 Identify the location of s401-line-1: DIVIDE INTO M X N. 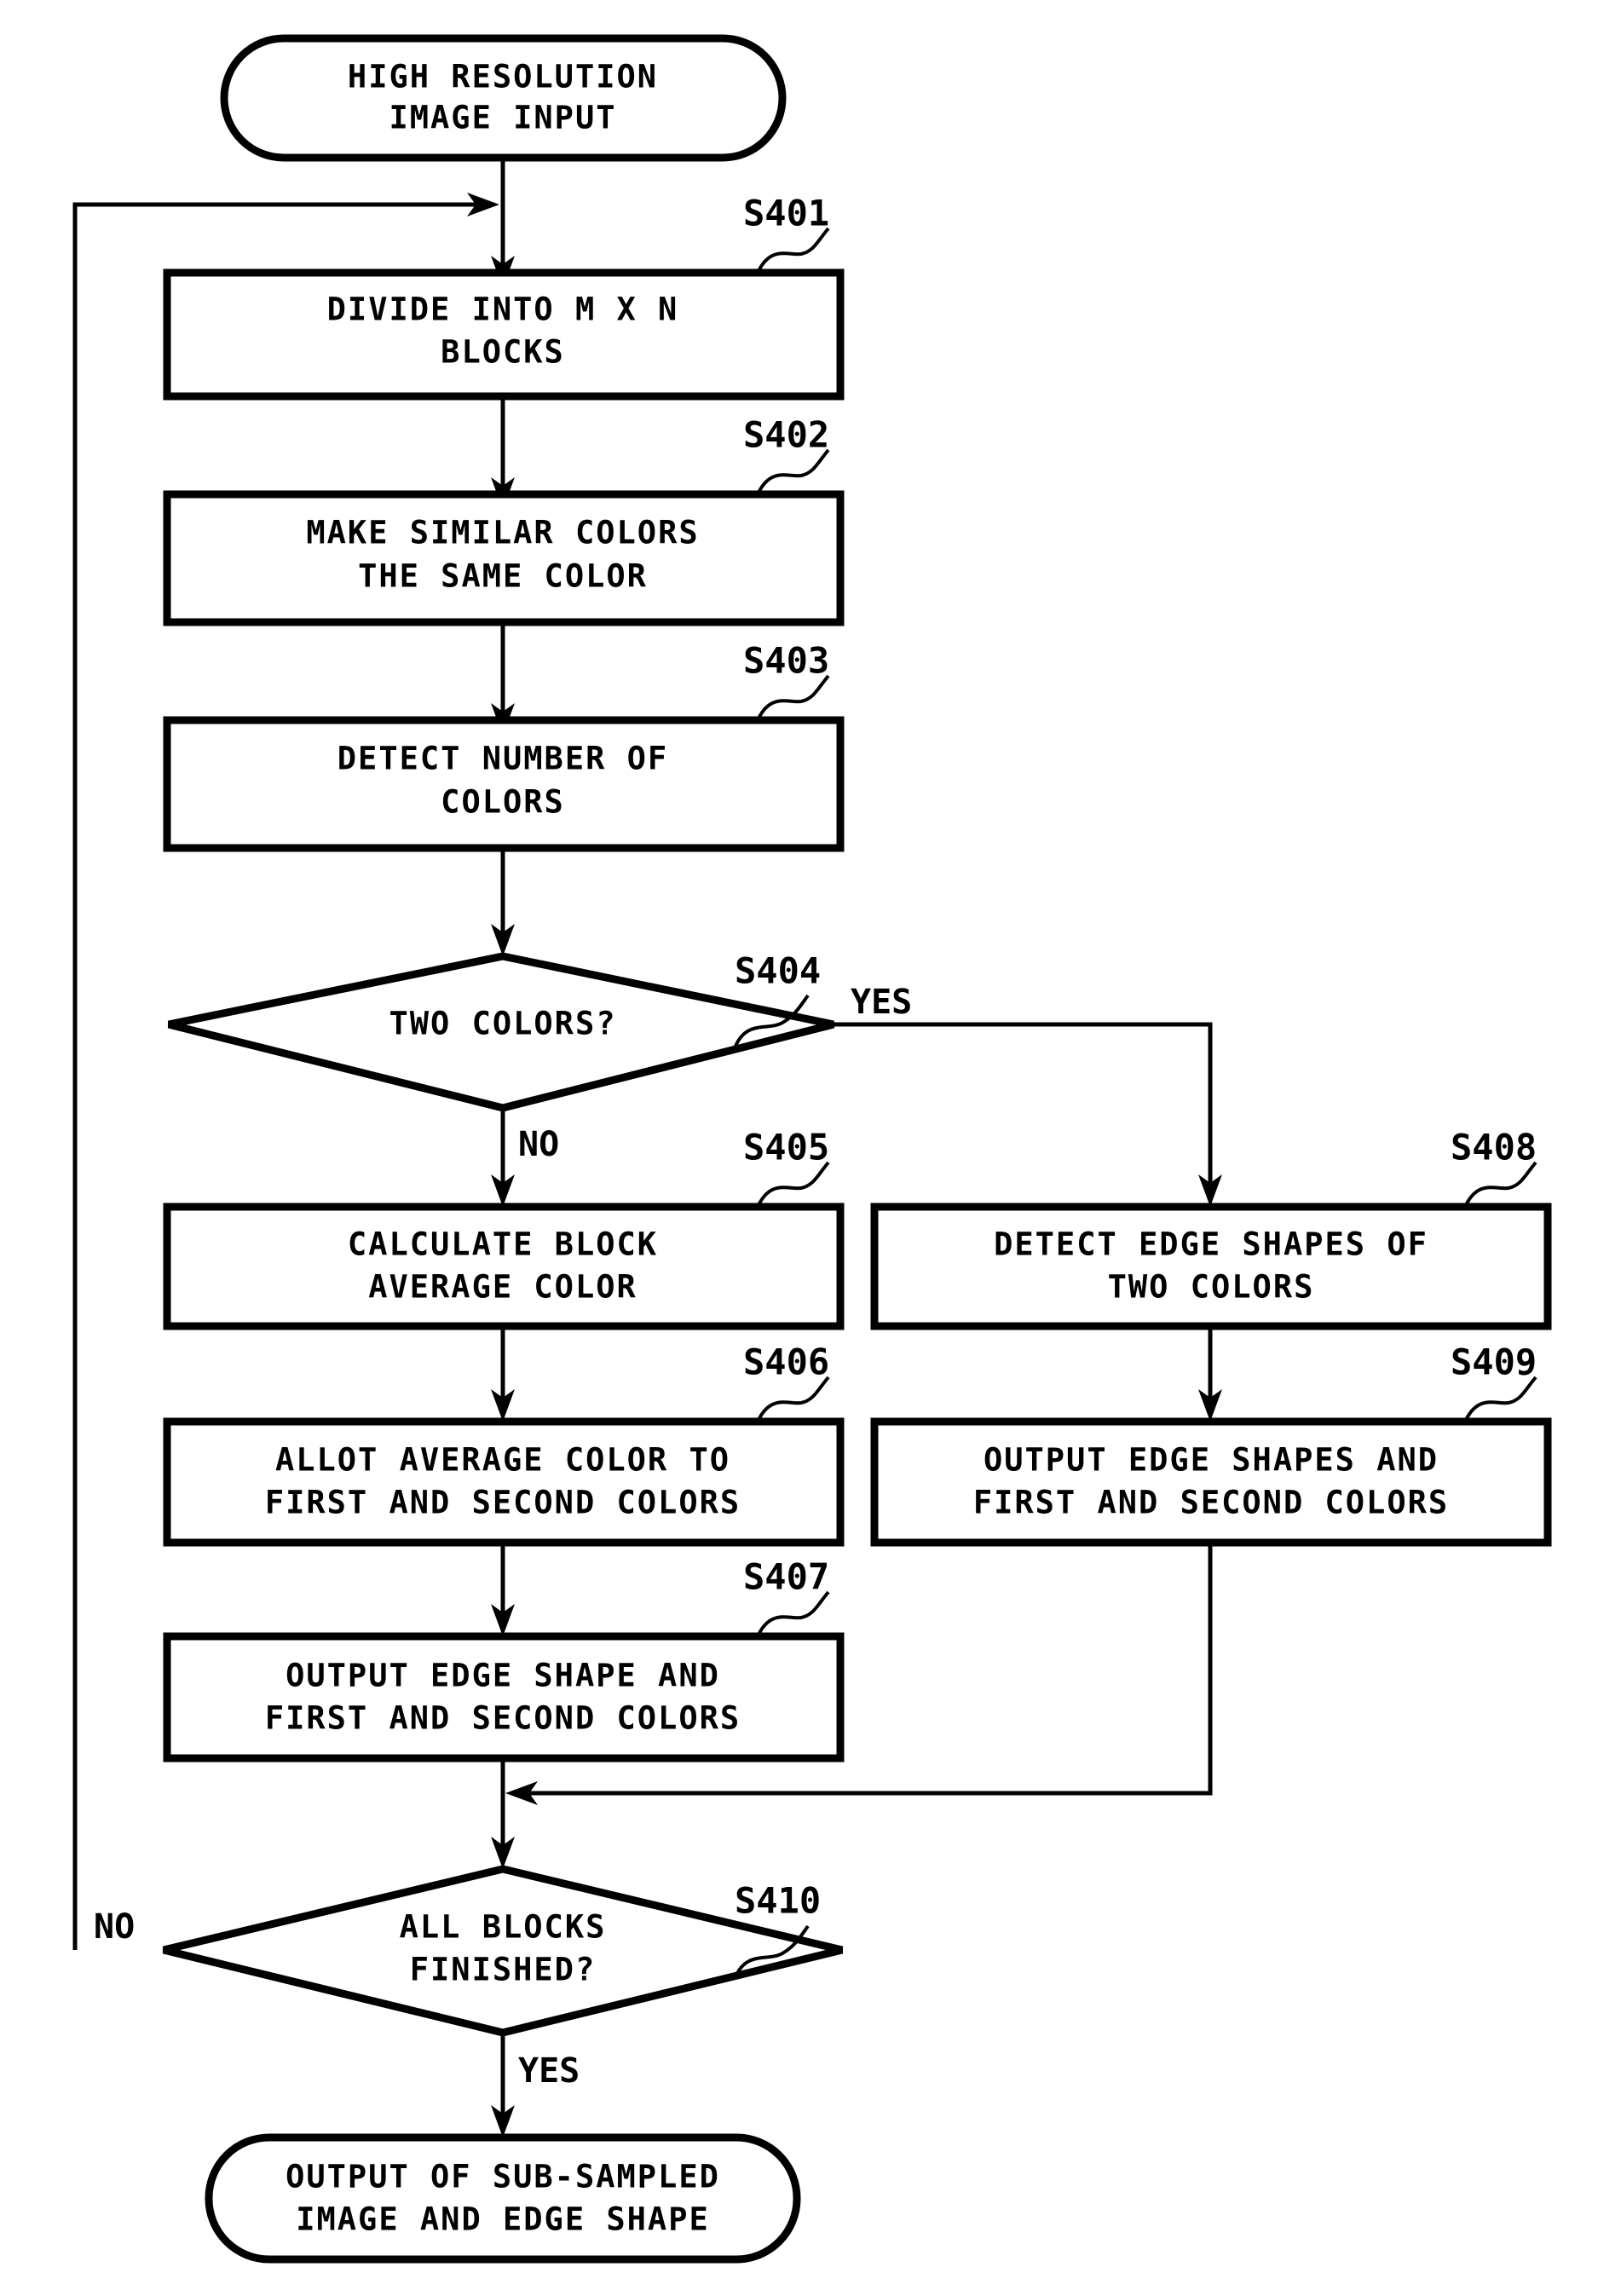
(503, 309).